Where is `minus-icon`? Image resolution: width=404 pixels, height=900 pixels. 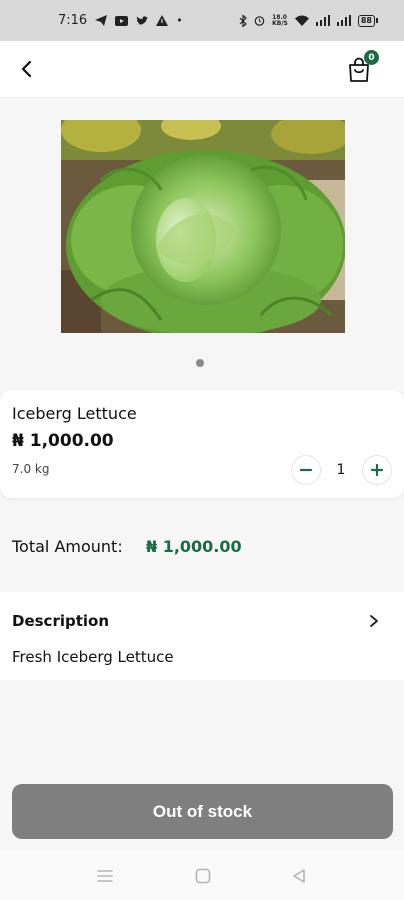 minus-icon is located at coordinates (306, 470).